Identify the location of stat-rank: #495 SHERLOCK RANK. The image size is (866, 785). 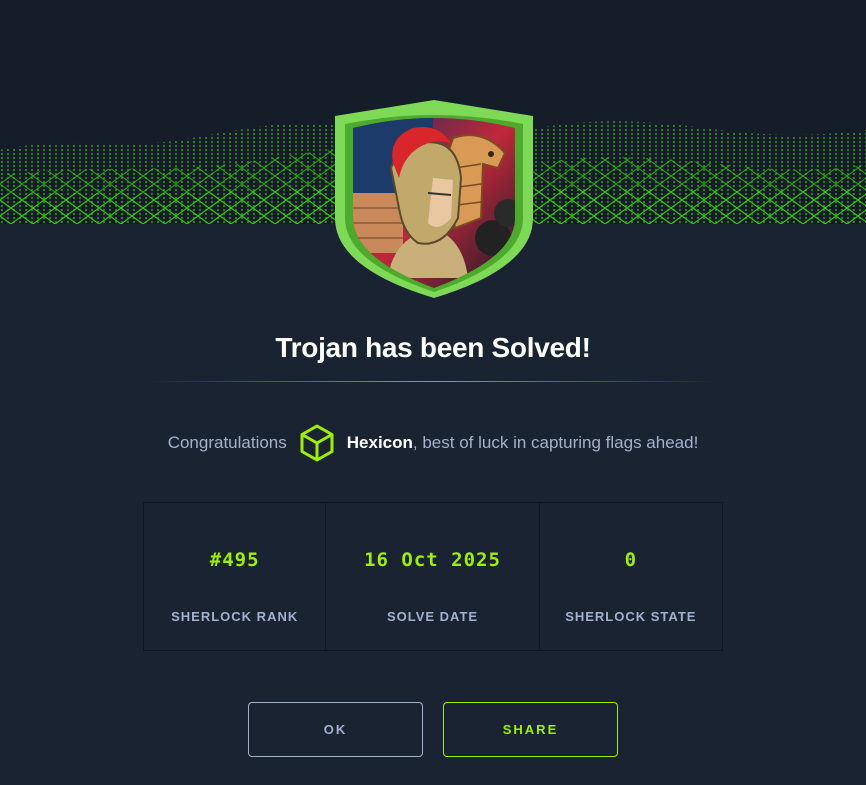
(234, 576).